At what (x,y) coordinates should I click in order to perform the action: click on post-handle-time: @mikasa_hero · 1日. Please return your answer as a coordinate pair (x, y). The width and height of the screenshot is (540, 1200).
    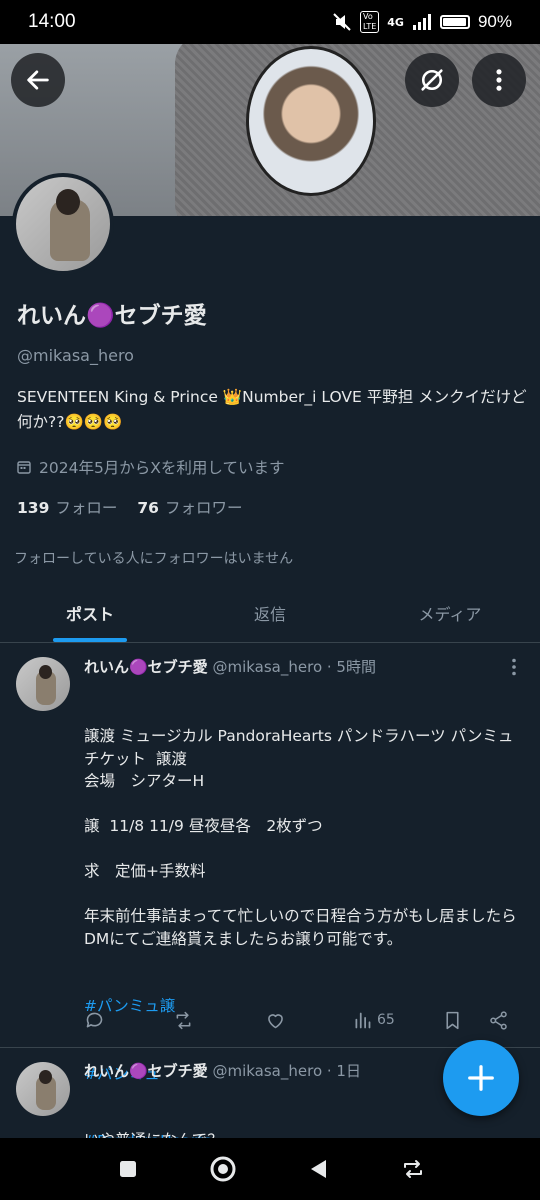
    Looking at the image, I should click on (286, 1071).